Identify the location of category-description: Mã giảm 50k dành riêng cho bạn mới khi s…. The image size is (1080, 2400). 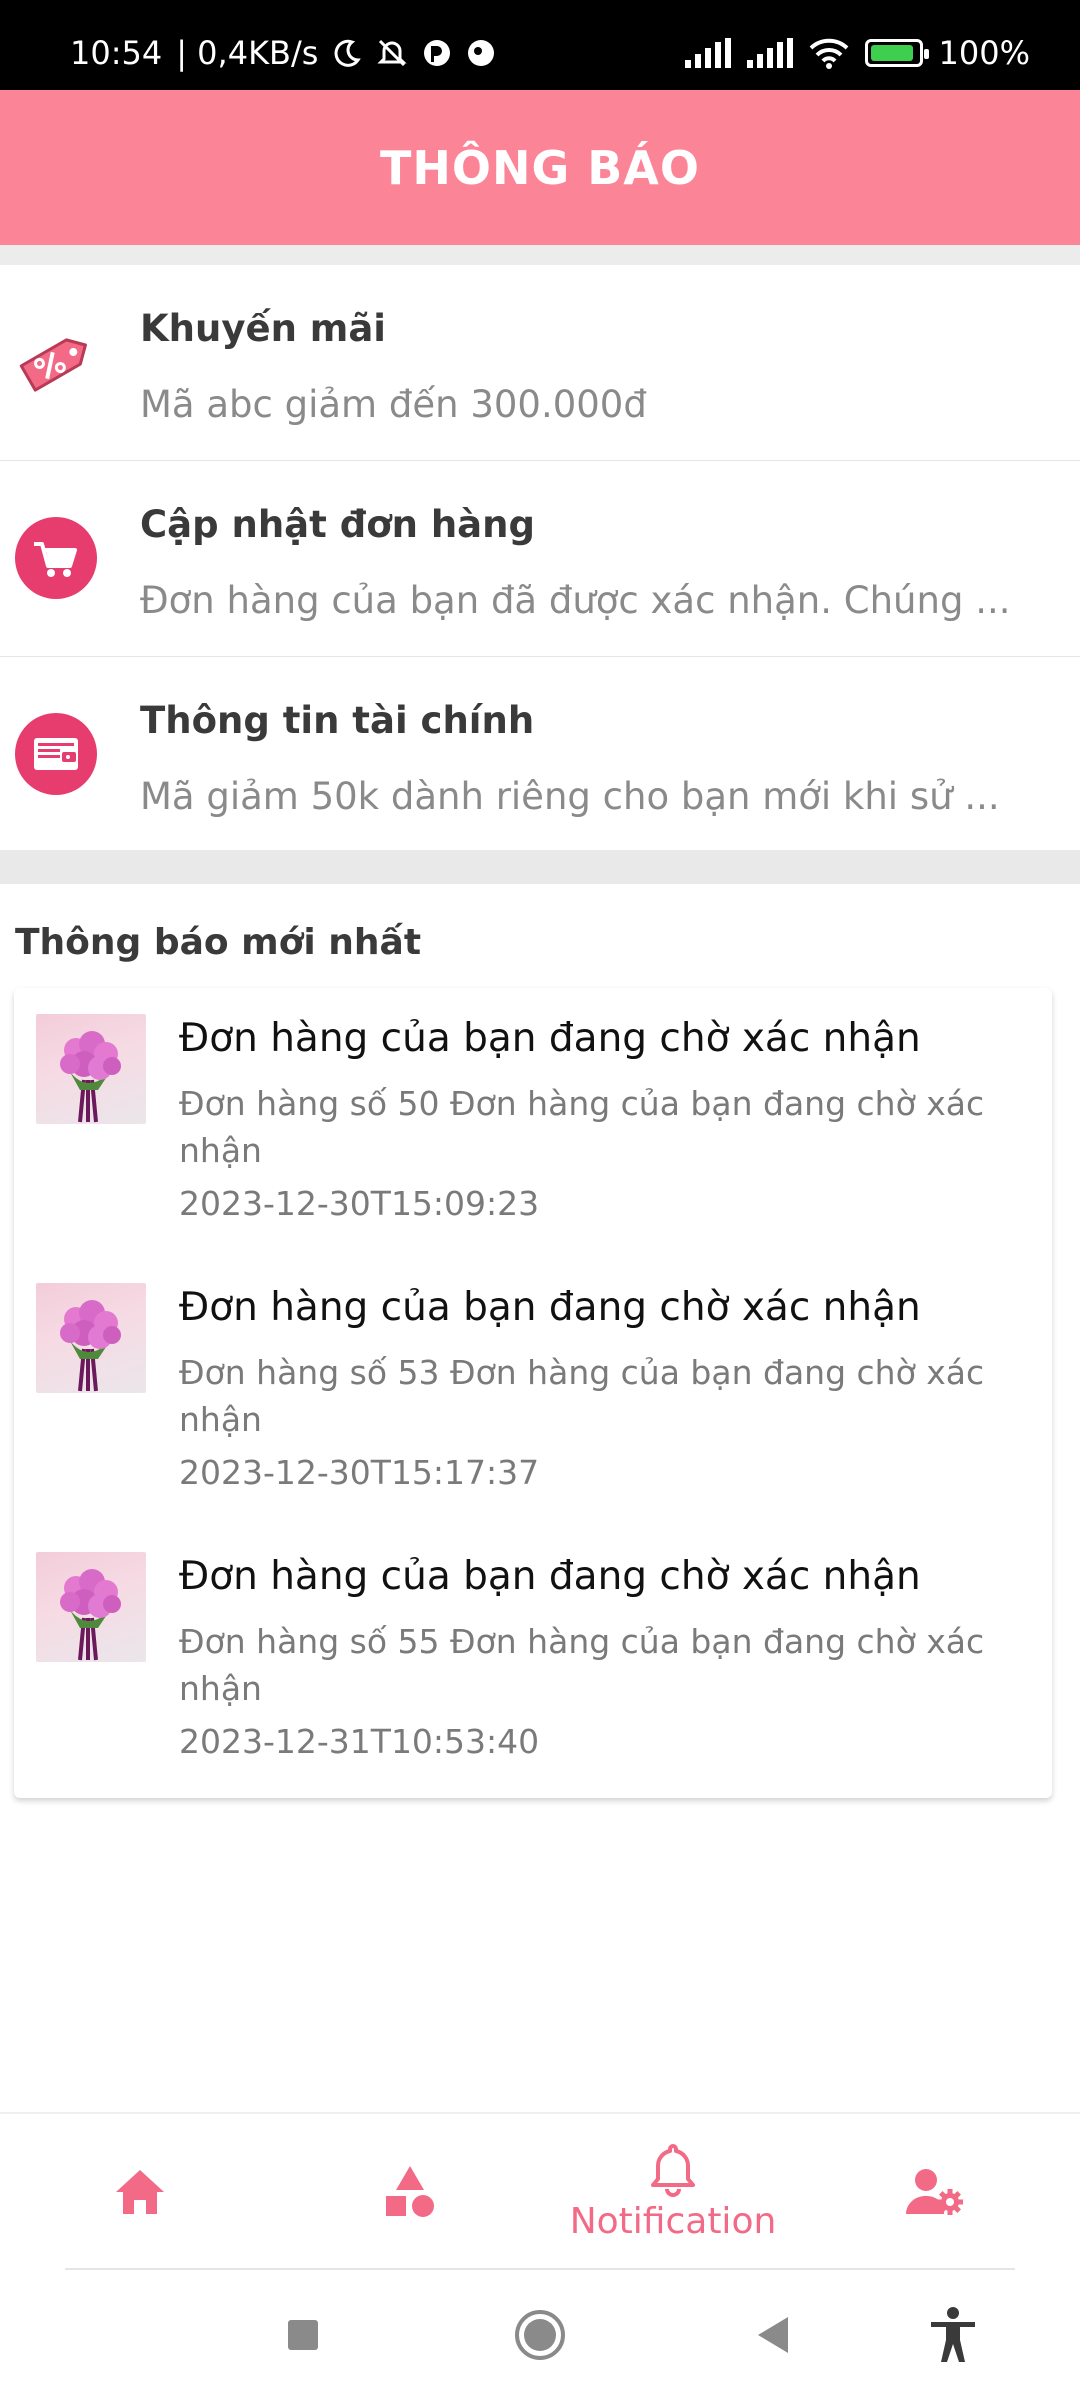
(570, 796).